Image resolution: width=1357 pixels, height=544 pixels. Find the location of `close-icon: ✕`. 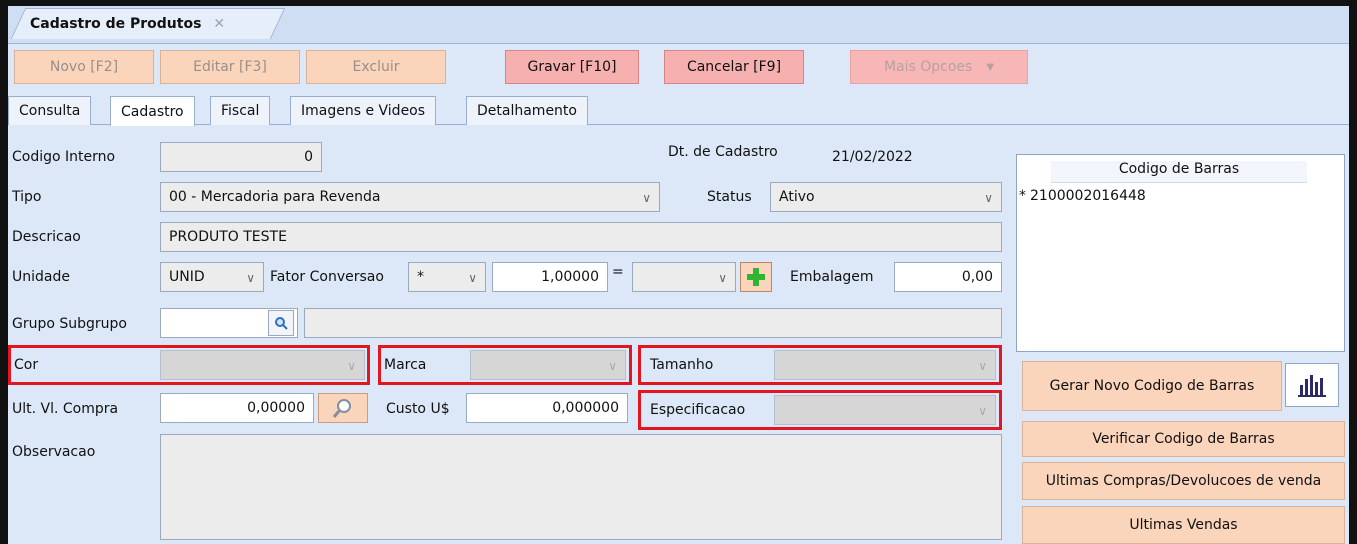

close-icon: ✕ is located at coordinates (219, 24).